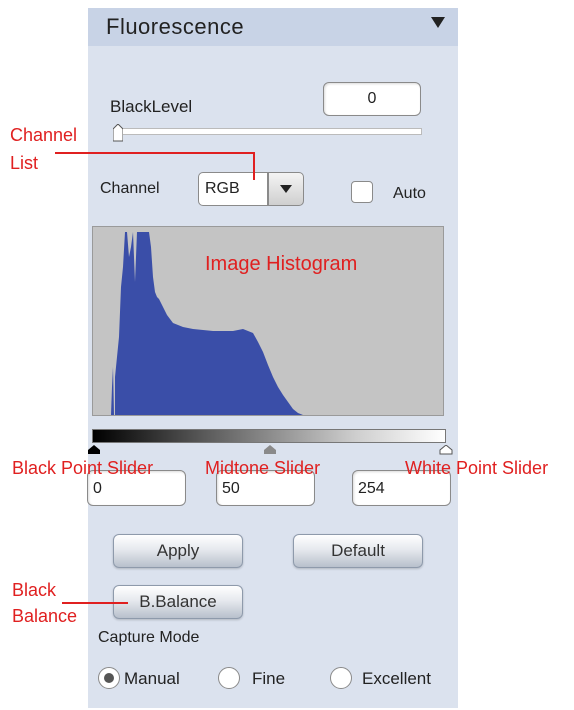  Describe the element at coordinates (446, 450) in the screenshot. I see `white-point-slider` at that location.